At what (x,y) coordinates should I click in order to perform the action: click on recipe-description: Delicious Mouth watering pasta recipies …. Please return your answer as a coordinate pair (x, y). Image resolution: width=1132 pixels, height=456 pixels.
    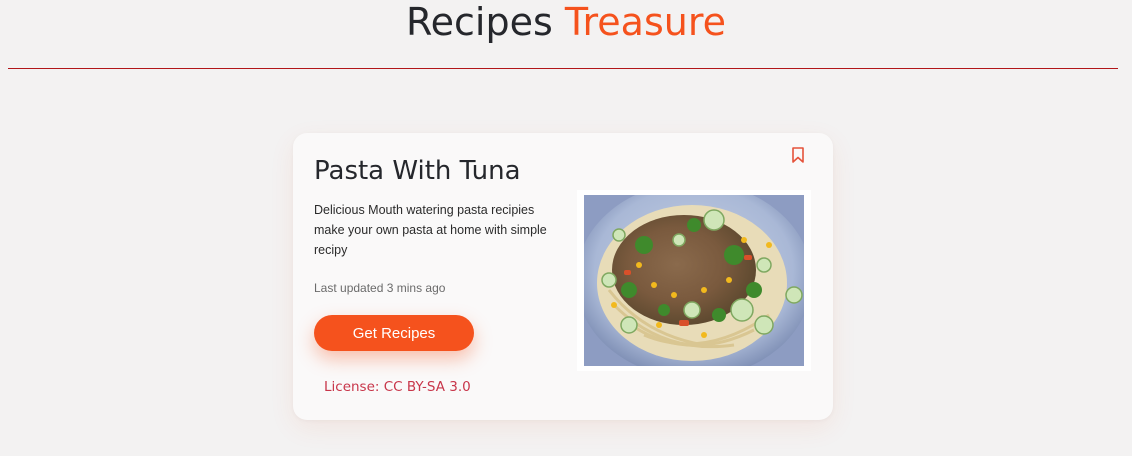
    Looking at the image, I should click on (430, 230).